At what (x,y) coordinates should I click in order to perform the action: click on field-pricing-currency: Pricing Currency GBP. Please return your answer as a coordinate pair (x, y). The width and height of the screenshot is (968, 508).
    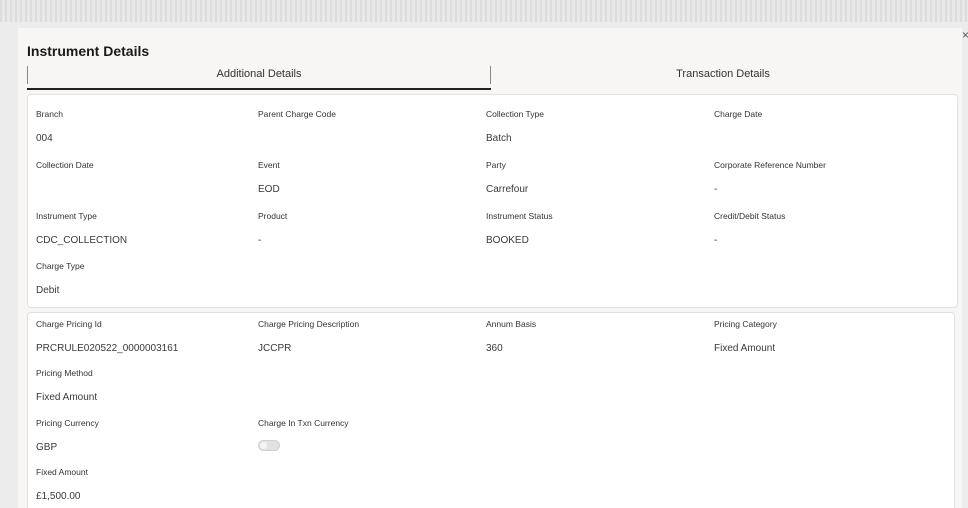
    Looking at the image, I should click on (146, 436).